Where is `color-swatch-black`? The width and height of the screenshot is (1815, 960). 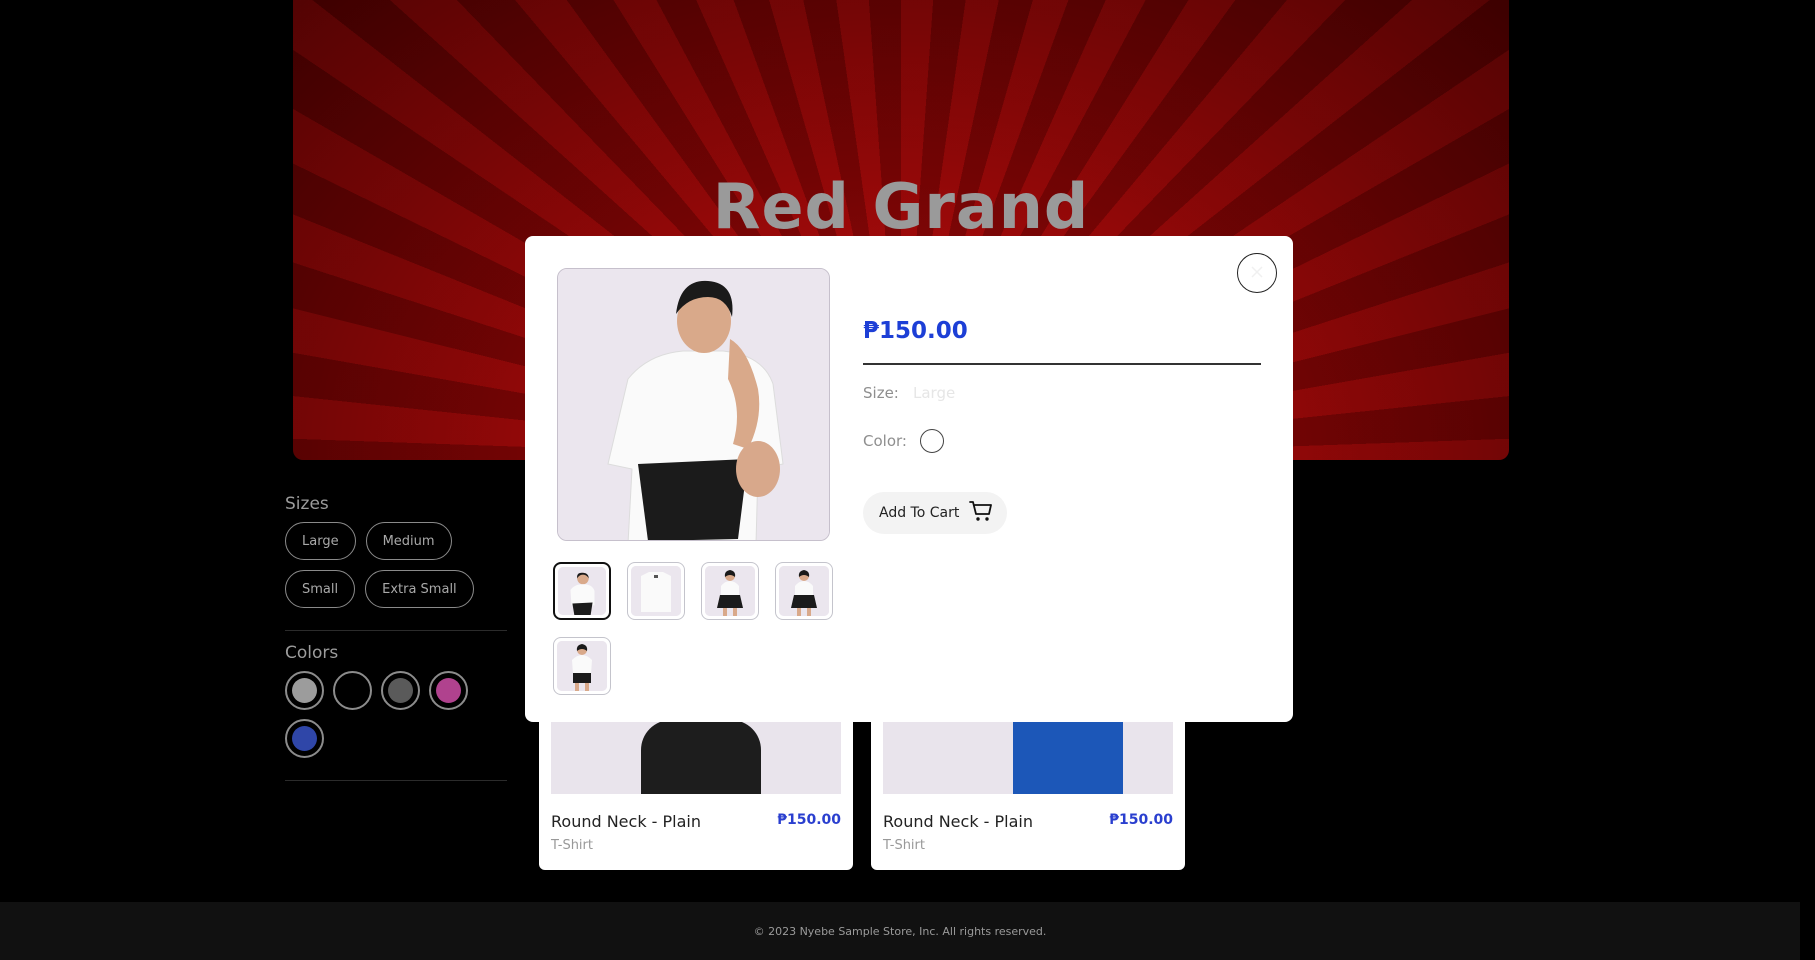
color-swatch-black is located at coordinates (352, 690).